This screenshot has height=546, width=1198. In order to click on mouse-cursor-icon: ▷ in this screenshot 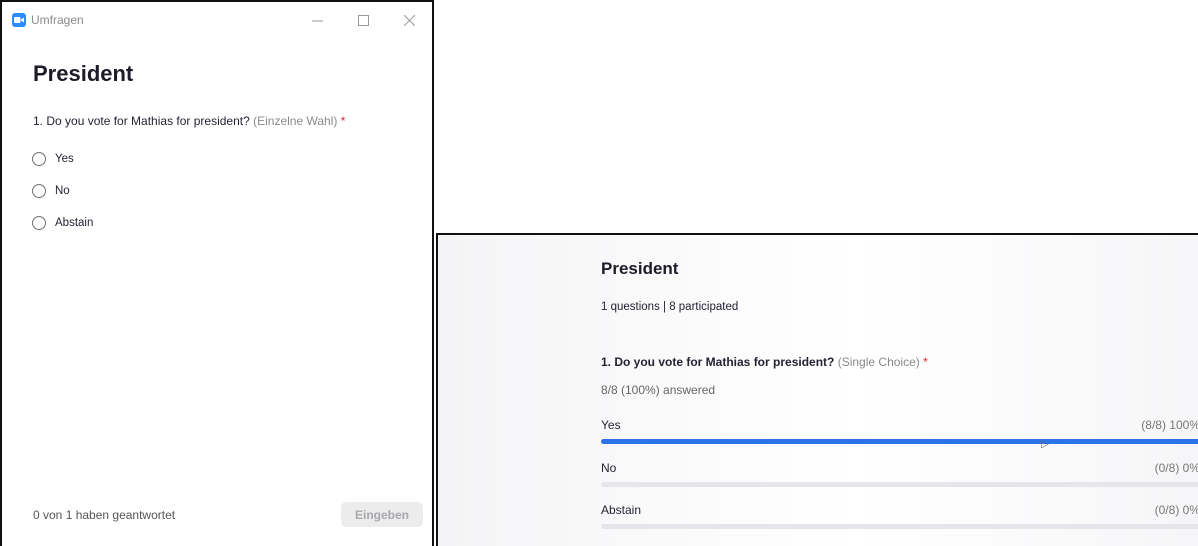, I will do `click(1045, 444)`.